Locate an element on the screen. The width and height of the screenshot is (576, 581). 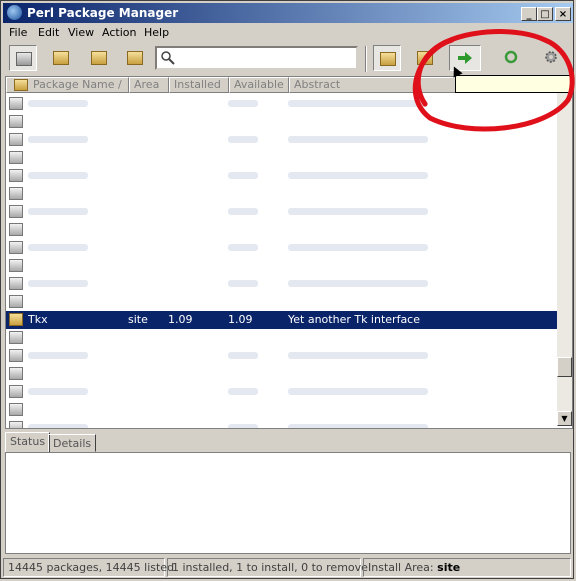
toolbar is located at coordinates (288, 59).